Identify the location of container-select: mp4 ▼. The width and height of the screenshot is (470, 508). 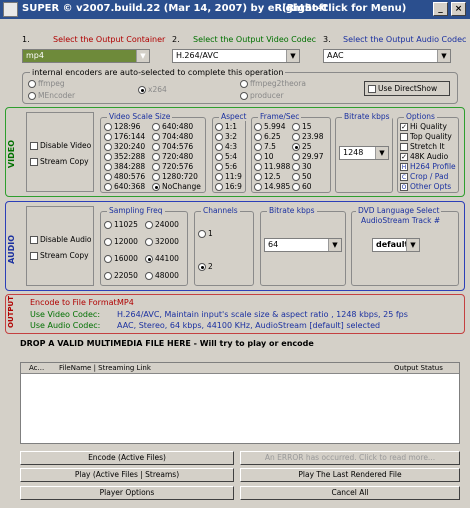
(86, 56).